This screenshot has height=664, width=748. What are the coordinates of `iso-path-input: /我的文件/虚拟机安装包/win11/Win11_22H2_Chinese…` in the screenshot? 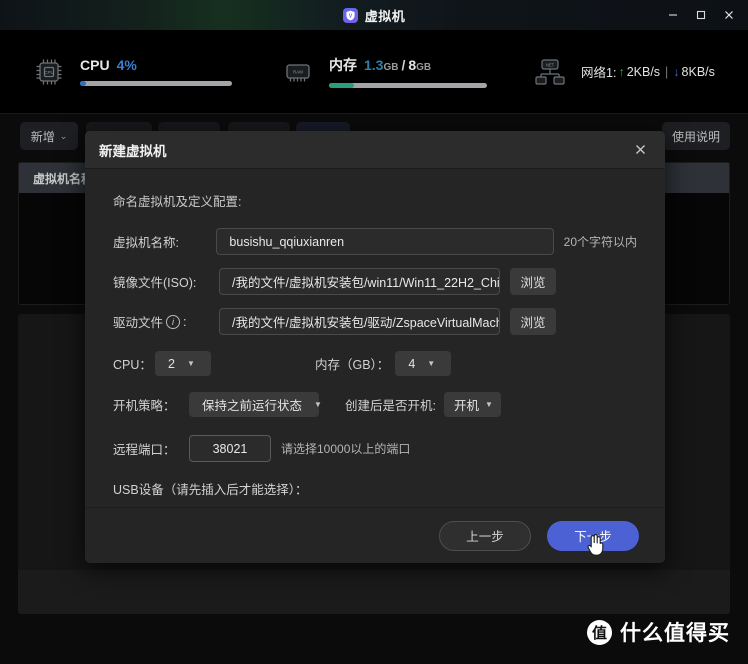 It's located at (359, 281).